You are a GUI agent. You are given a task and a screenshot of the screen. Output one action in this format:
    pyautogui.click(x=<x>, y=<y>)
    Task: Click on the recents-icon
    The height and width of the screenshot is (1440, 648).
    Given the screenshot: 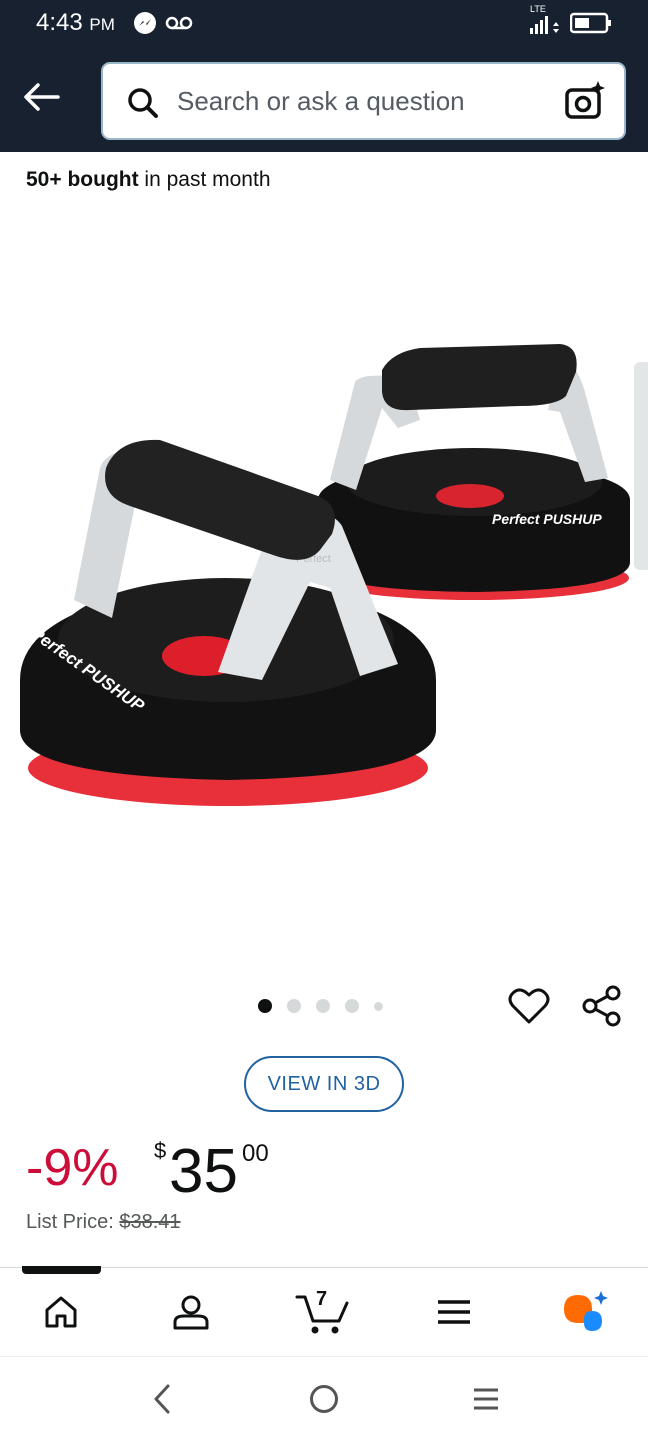 What is the action you would take?
    pyautogui.click(x=486, y=1399)
    